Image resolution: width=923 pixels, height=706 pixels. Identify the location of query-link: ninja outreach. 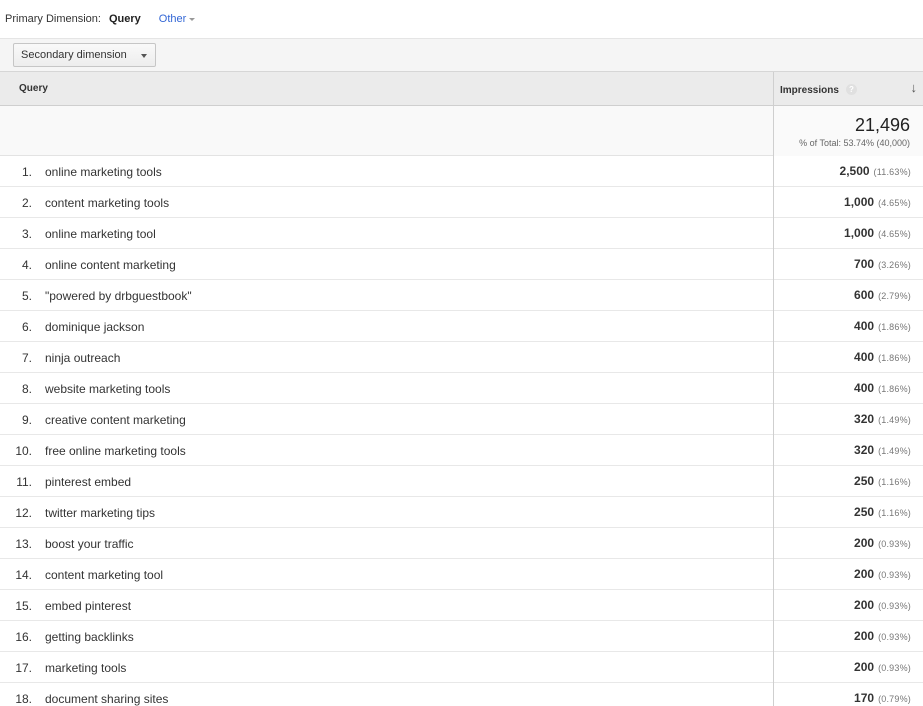
(82, 358).